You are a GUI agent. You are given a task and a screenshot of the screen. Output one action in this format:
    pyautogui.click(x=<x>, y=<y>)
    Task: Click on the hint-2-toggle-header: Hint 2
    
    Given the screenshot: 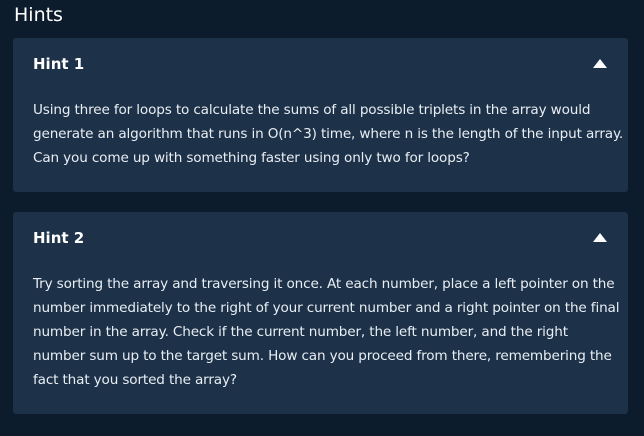 What is the action you would take?
    pyautogui.click(x=320, y=238)
    